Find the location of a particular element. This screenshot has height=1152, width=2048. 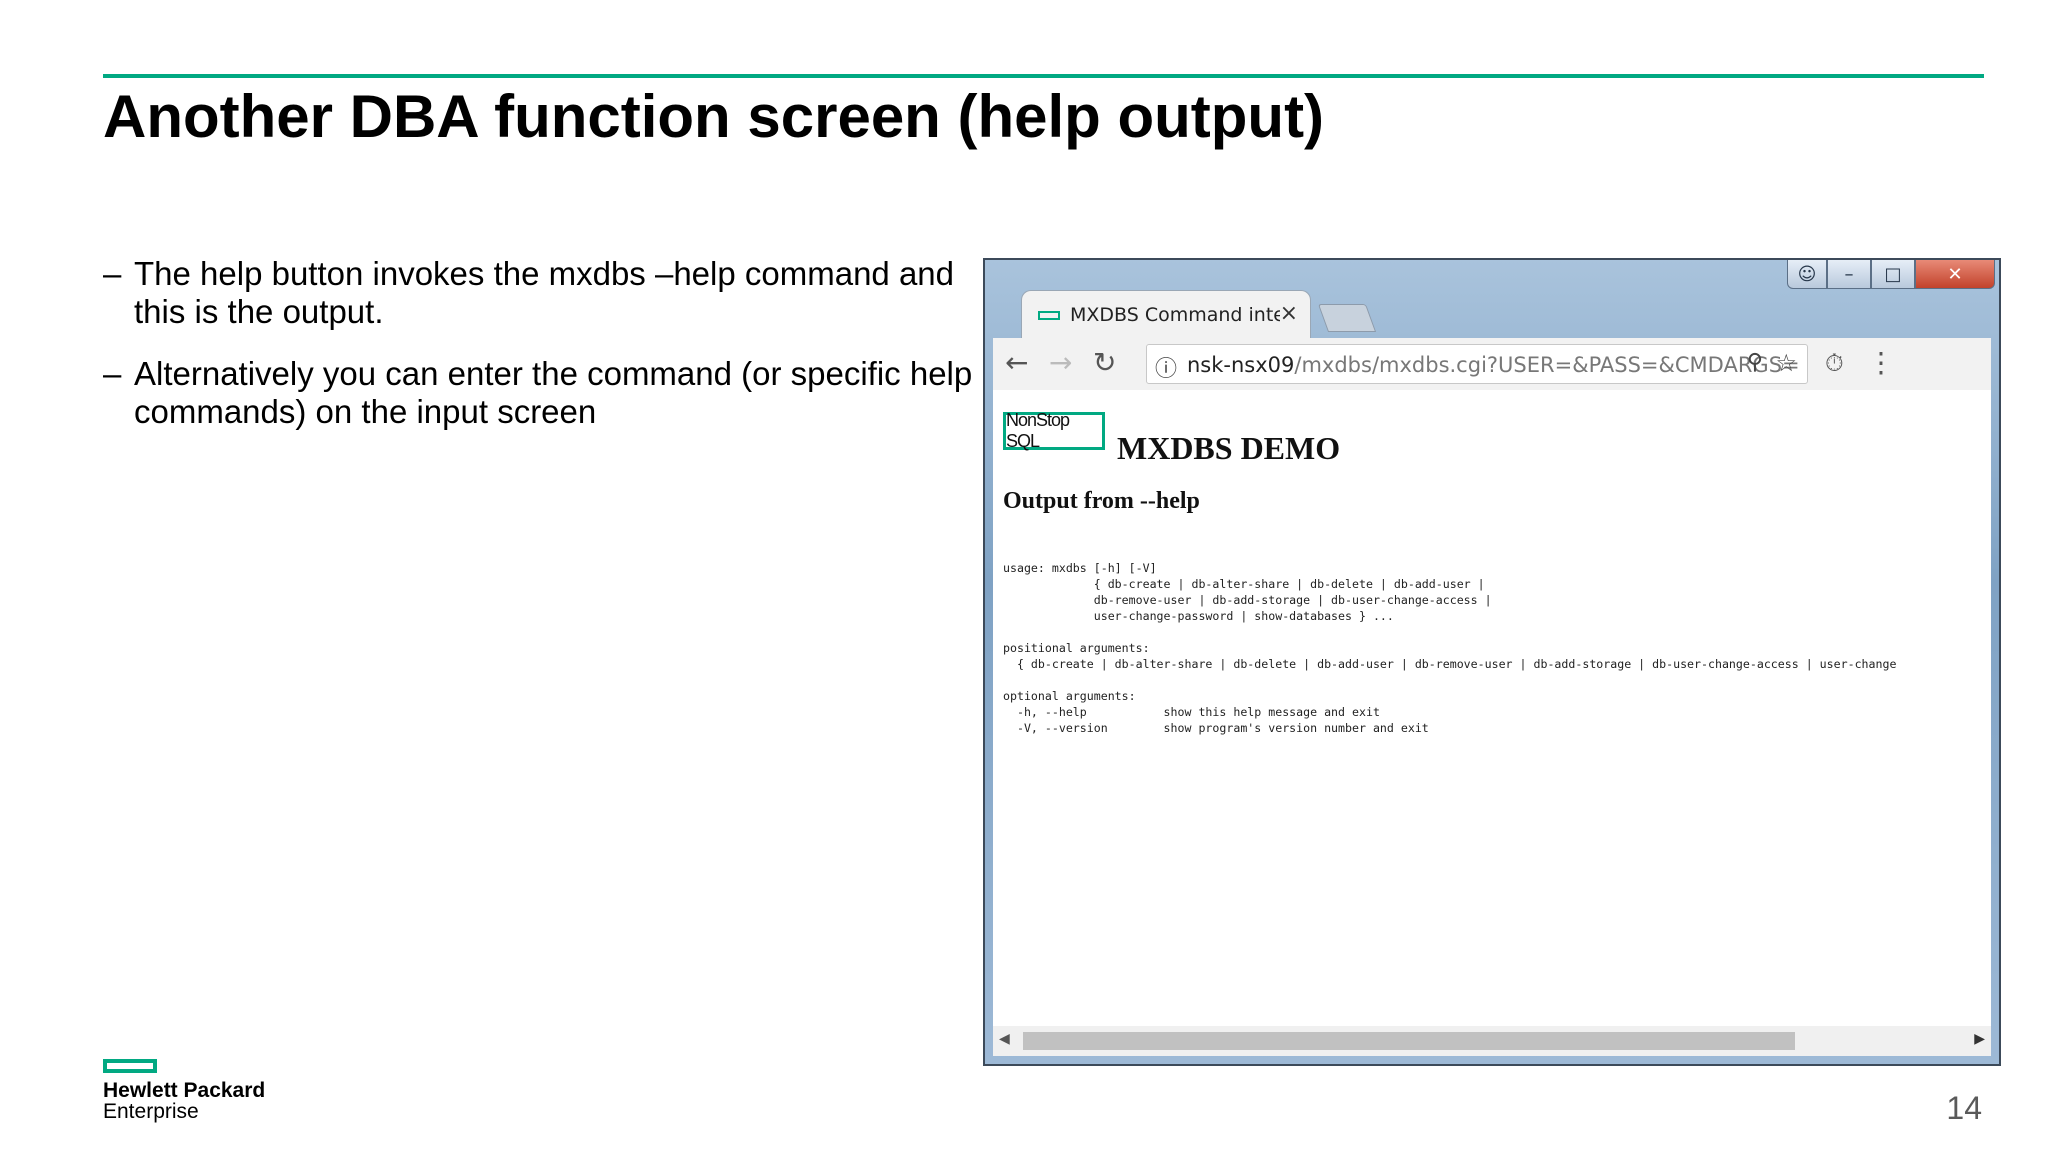

close-icon: ✕ is located at coordinates (1955, 274).